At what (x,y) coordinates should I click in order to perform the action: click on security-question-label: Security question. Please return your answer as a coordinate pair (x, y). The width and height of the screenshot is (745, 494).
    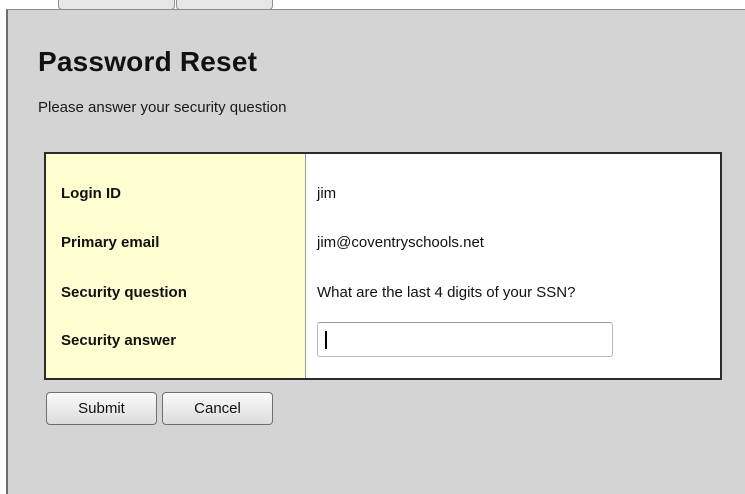
    Looking at the image, I should click on (124, 292).